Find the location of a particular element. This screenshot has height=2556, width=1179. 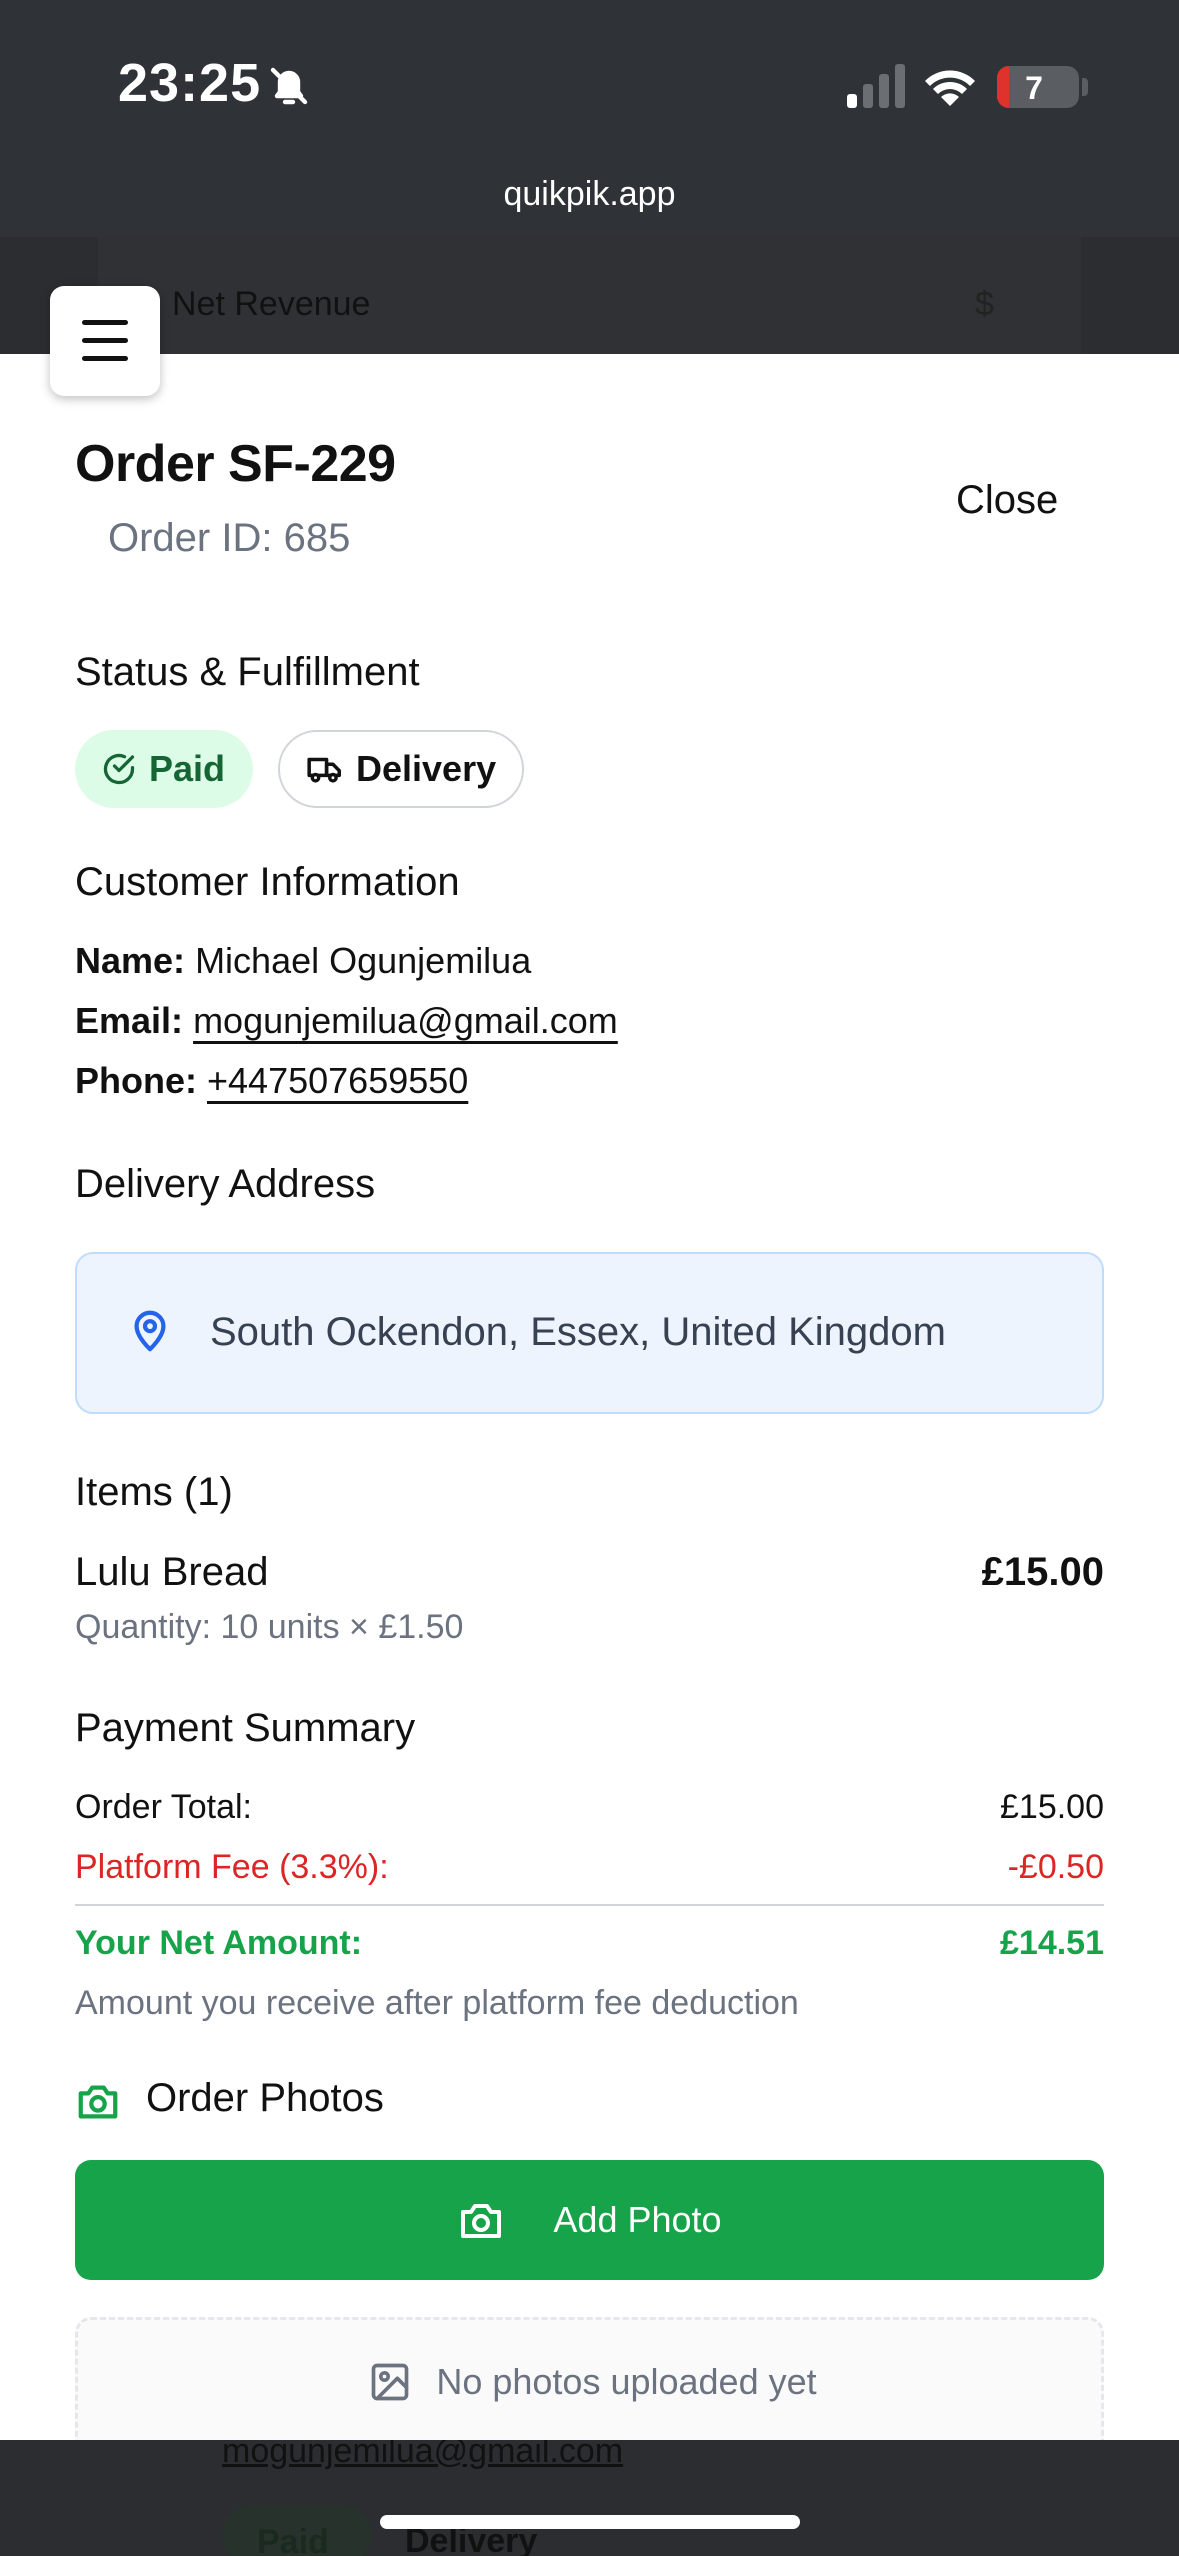

no-photos-text: No photos uploaded yet is located at coordinates (626, 2381).